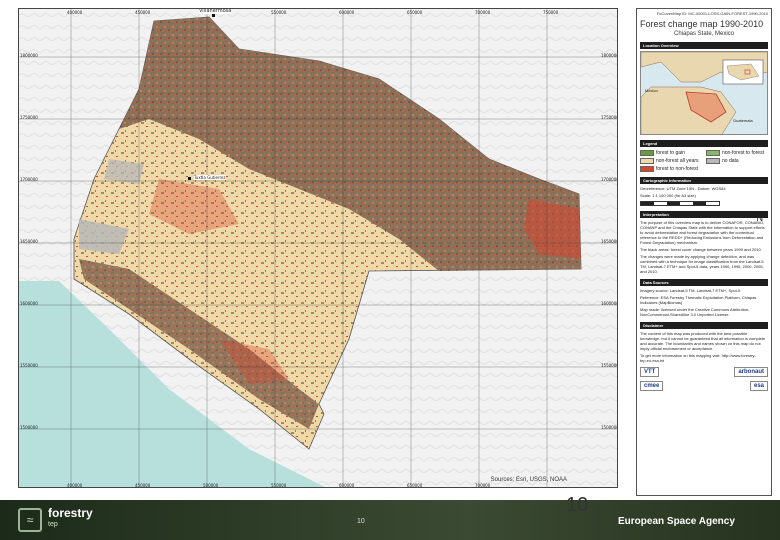 Image resolution: width=780 pixels, height=540 pixels. I want to click on city-marker-villahermosa, so click(213, 15).